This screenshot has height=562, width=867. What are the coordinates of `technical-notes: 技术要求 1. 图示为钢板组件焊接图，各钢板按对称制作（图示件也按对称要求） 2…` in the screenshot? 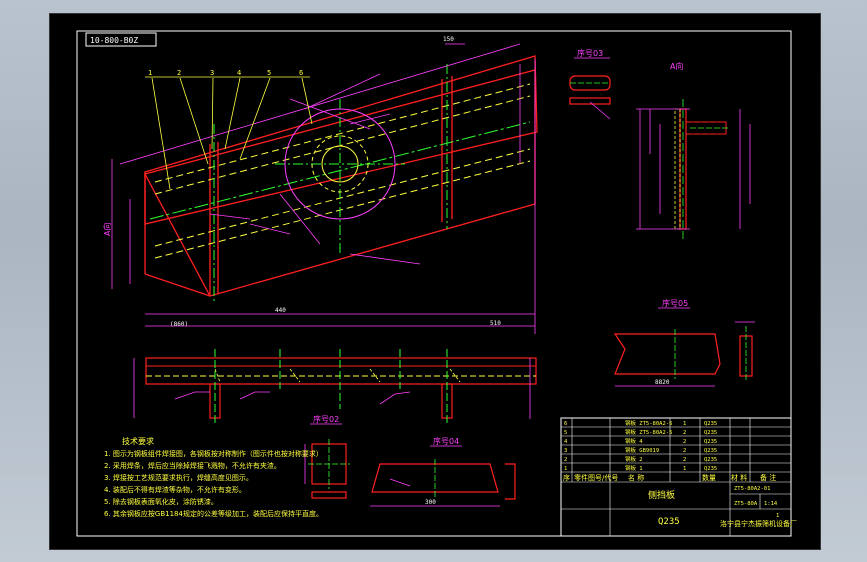 It's located at (213, 477).